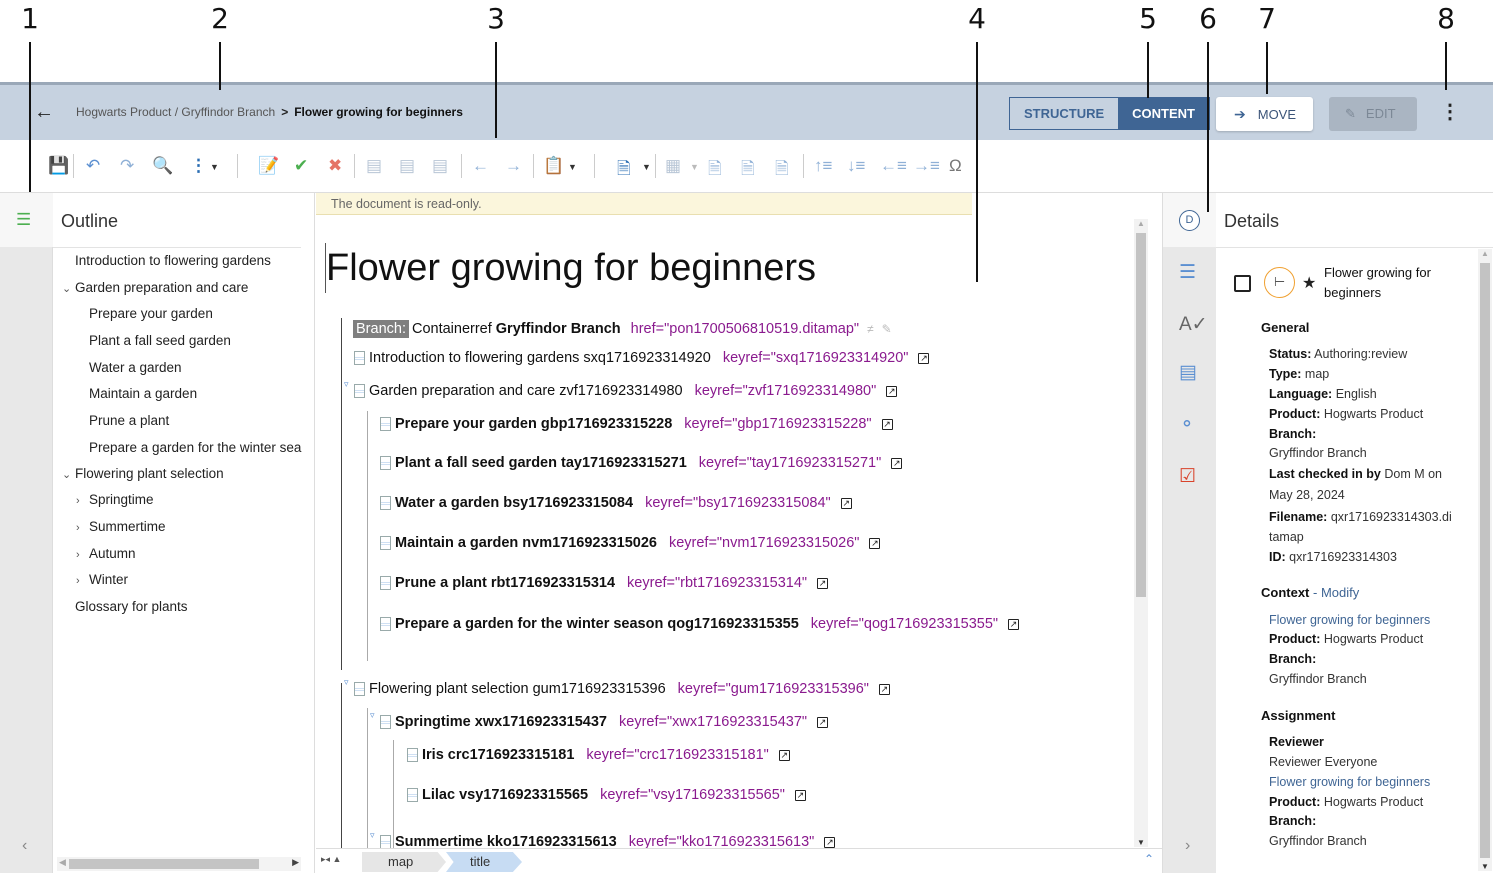 Image resolution: width=1493 pixels, height=873 pixels. I want to click on paste-icon: 📋, so click(553, 166).